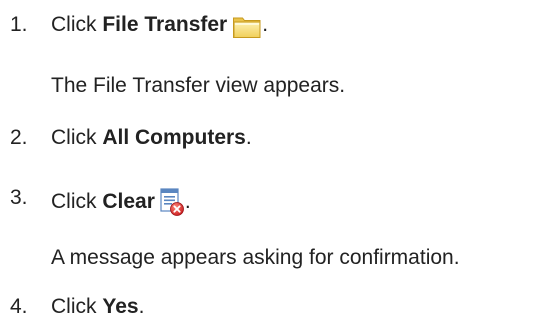 The image size is (555, 320). I want to click on clear-icon, so click(172, 202).